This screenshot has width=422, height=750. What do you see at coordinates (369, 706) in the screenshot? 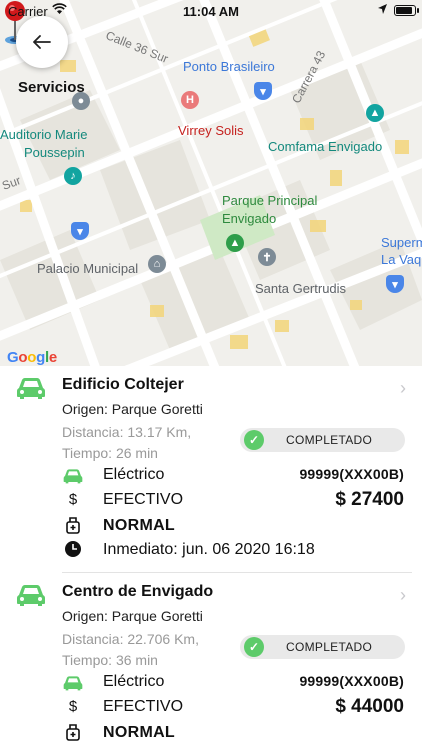
I see `service-price: $ 44000` at bounding box center [369, 706].